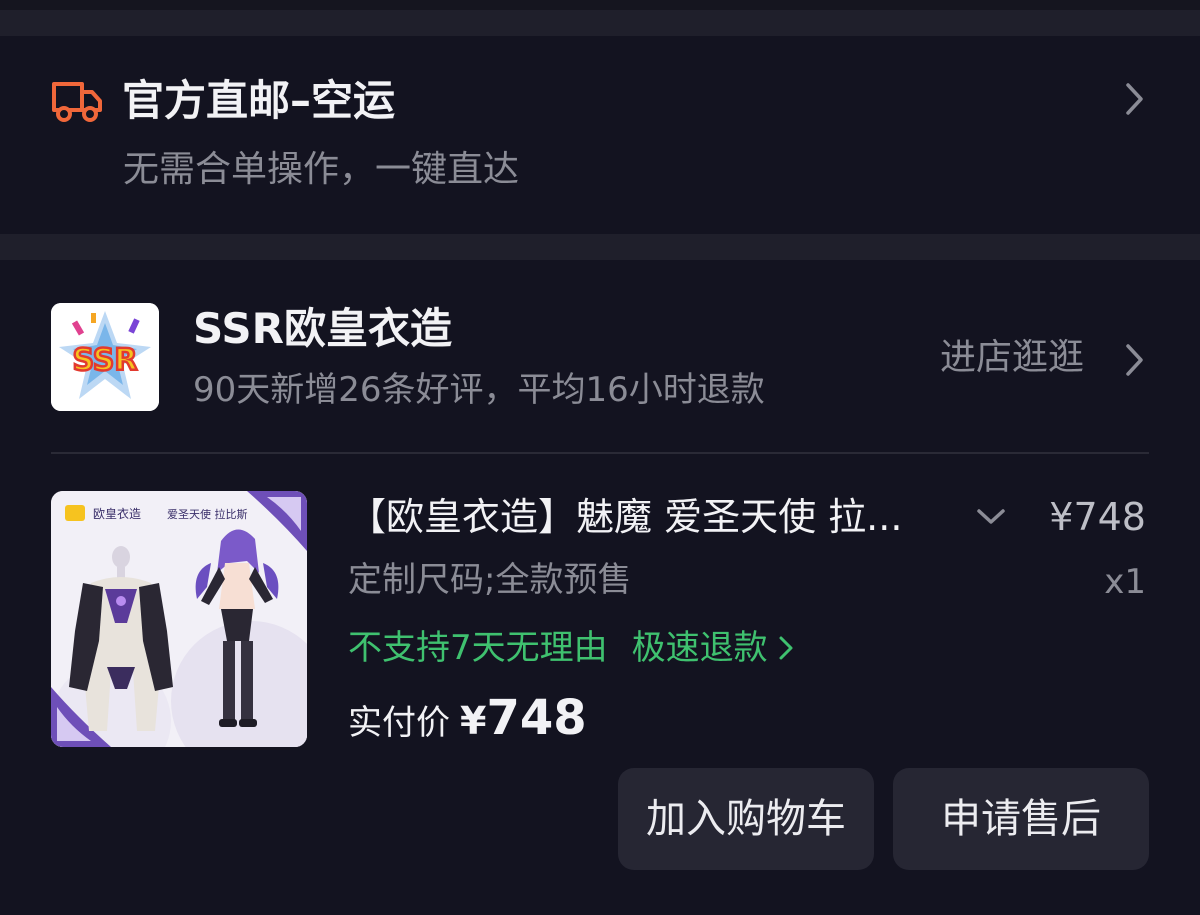 This screenshot has width=1200, height=915. What do you see at coordinates (1097, 517) in the screenshot?
I see `product-price: ¥748` at bounding box center [1097, 517].